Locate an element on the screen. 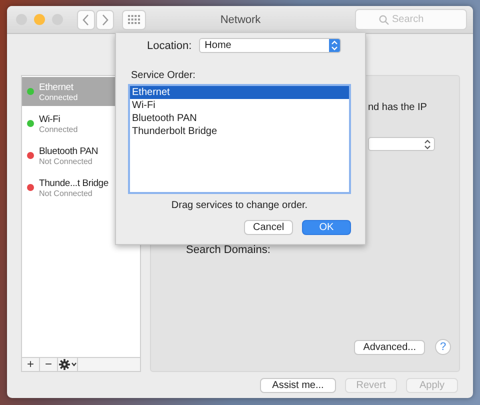  search-field: Search is located at coordinates (411, 19).